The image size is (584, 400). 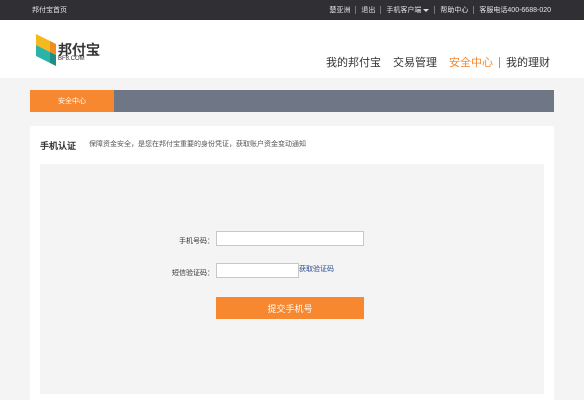 What do you see at coordinates (292, 101) in the screenshot?
I see `section-tab-bar: 安全中心` at bounding box center [292, 101].